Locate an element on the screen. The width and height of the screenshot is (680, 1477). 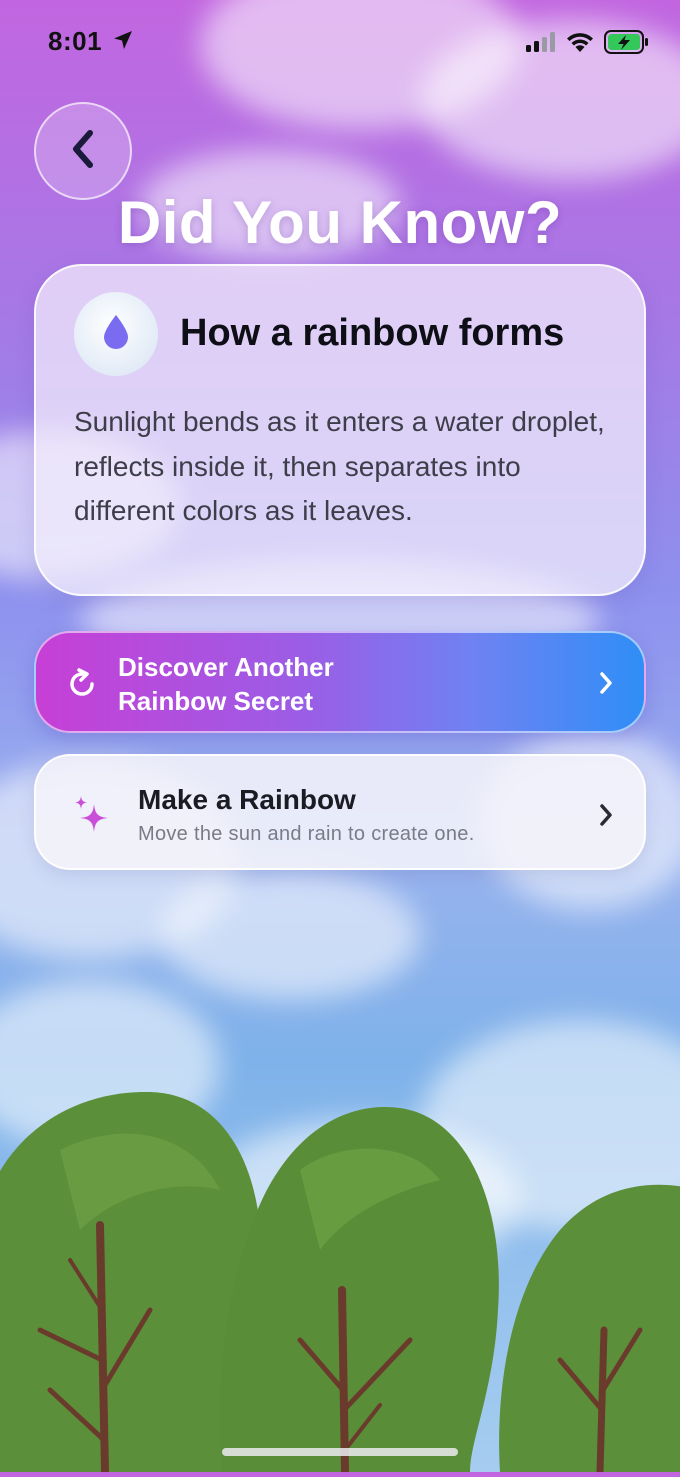
discover-button-label: Discover Another Rainbow Secret is located at coordinates (226, 684).